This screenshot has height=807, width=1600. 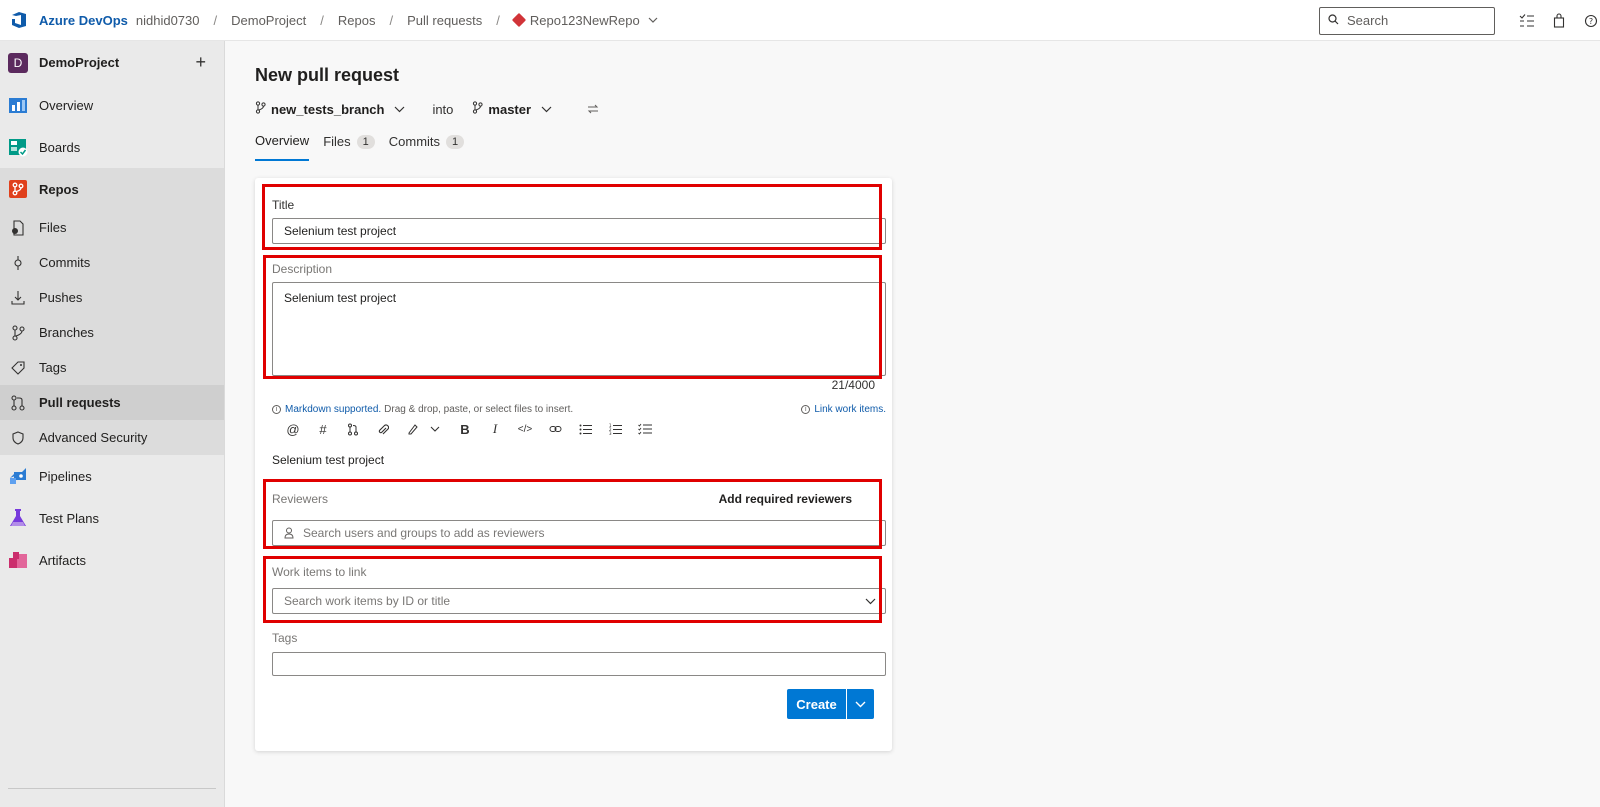 What do you see at coordinates (645, 429) in the screenshot?
I see `checklist-icon` at bounding box center [645, 429].